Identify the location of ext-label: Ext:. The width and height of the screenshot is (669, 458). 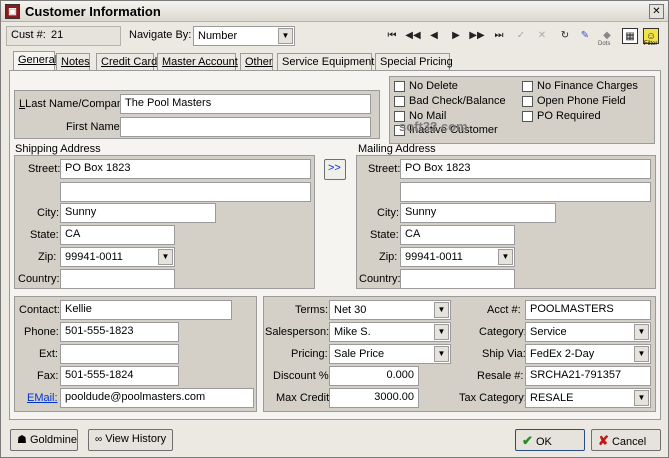
(48, 354).